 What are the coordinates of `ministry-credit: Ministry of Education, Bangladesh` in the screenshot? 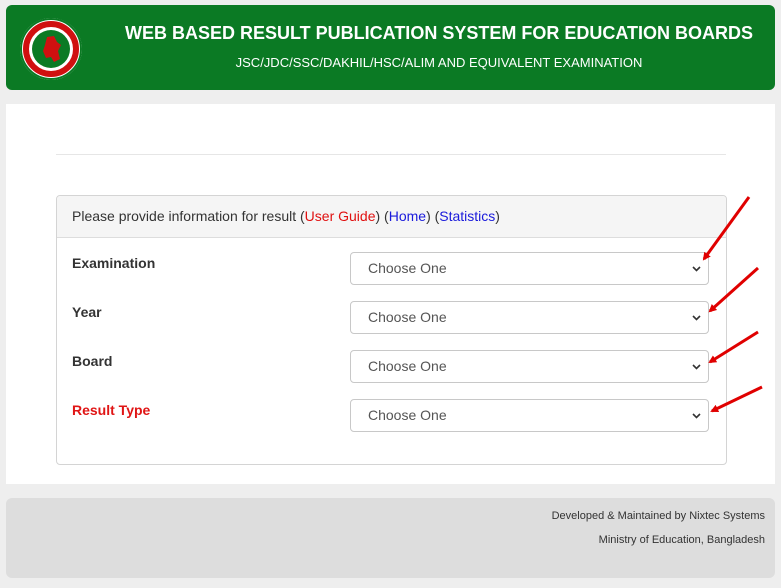 It's located at (681, 540).